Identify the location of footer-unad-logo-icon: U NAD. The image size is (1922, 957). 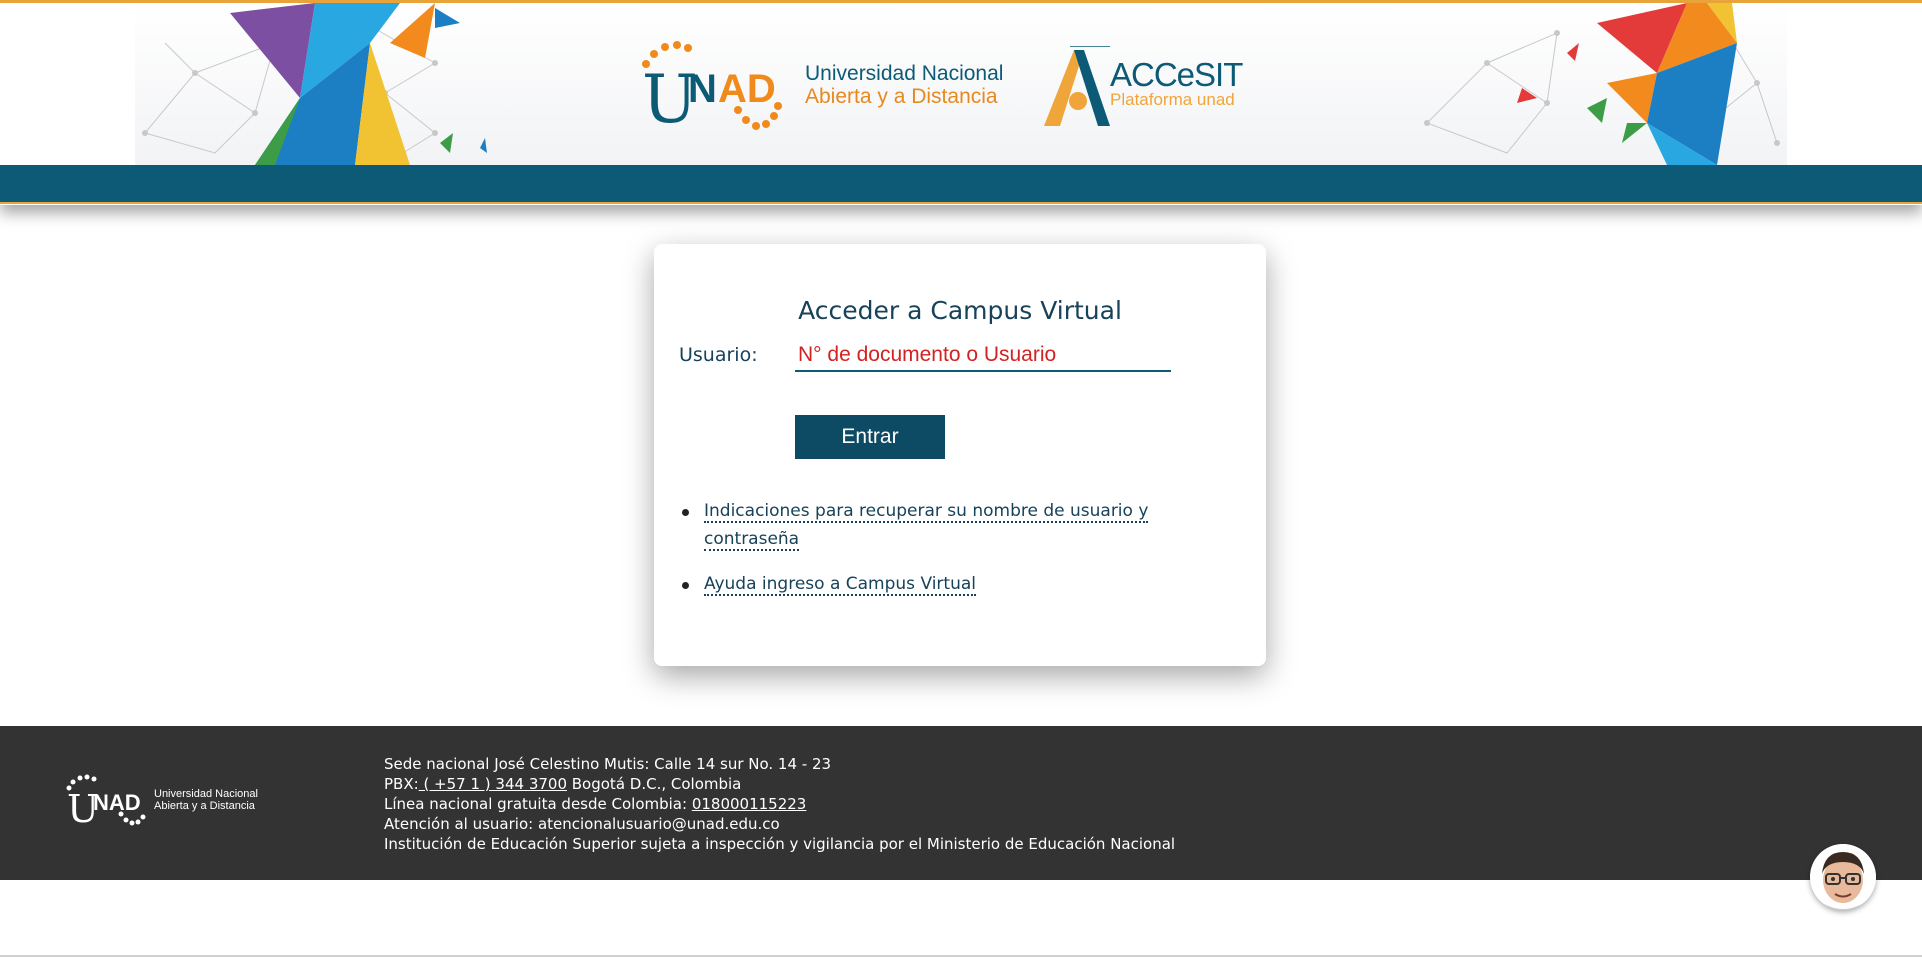
(106, 800).